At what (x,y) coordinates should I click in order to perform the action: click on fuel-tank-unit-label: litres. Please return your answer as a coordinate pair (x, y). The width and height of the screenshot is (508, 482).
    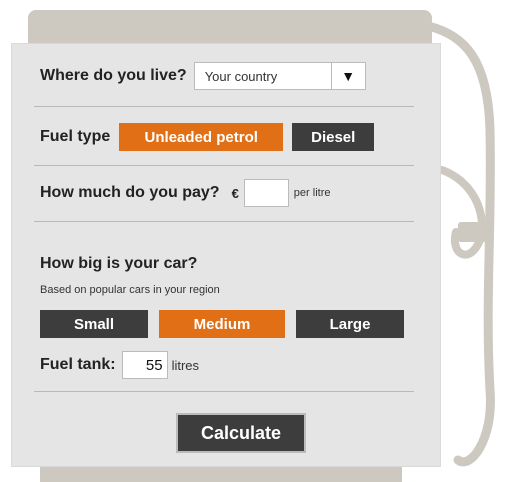
    Looking at the image, I should click on (185, 365).